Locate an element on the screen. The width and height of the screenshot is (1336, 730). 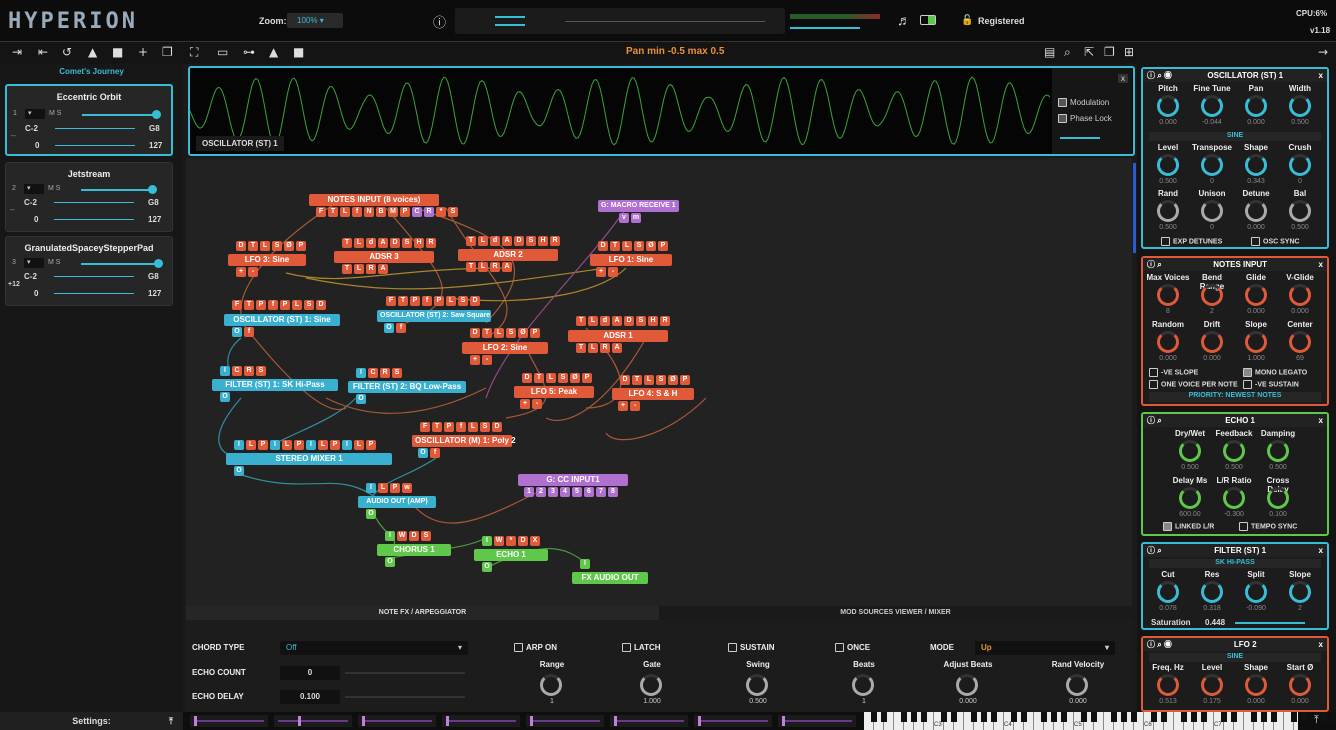
save-icon: ■ is located at coordinates (117, 52).